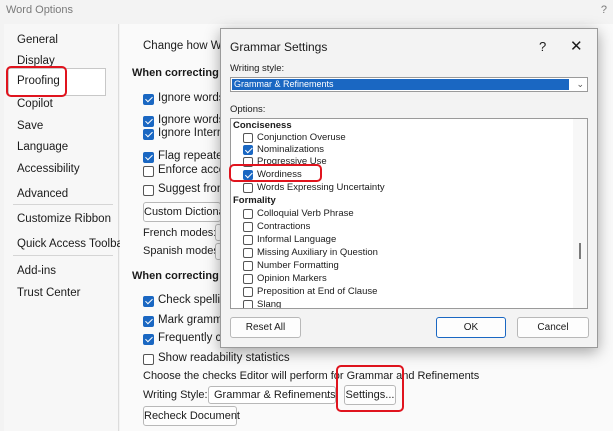 This screenshot has width=613, height=431. What do you see at coordinates (254, 200) in the screenshot?
I see `group-heading: Formality` at bounding box center [254, 200].